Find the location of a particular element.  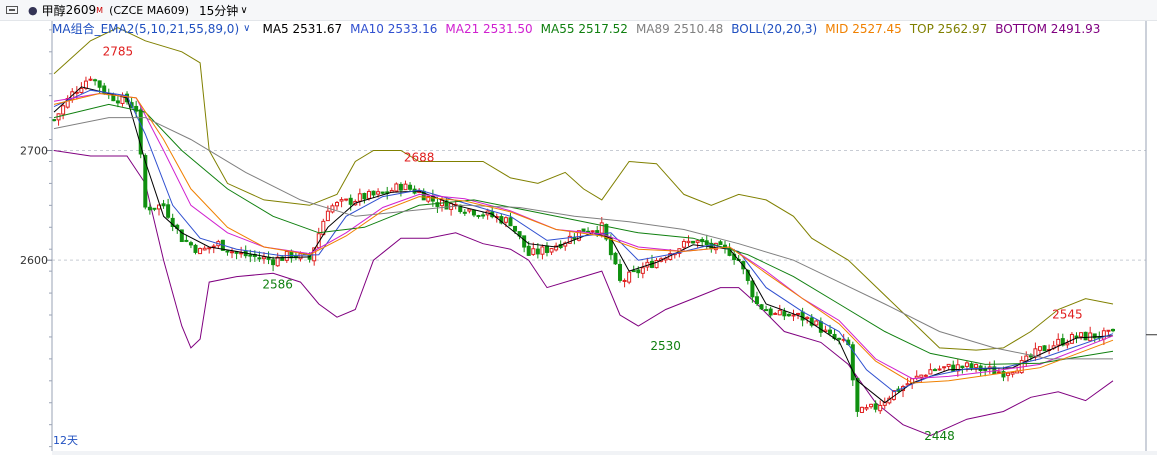

legend-ma21: MA21 2531.50 is located at coordinates (489, 28).